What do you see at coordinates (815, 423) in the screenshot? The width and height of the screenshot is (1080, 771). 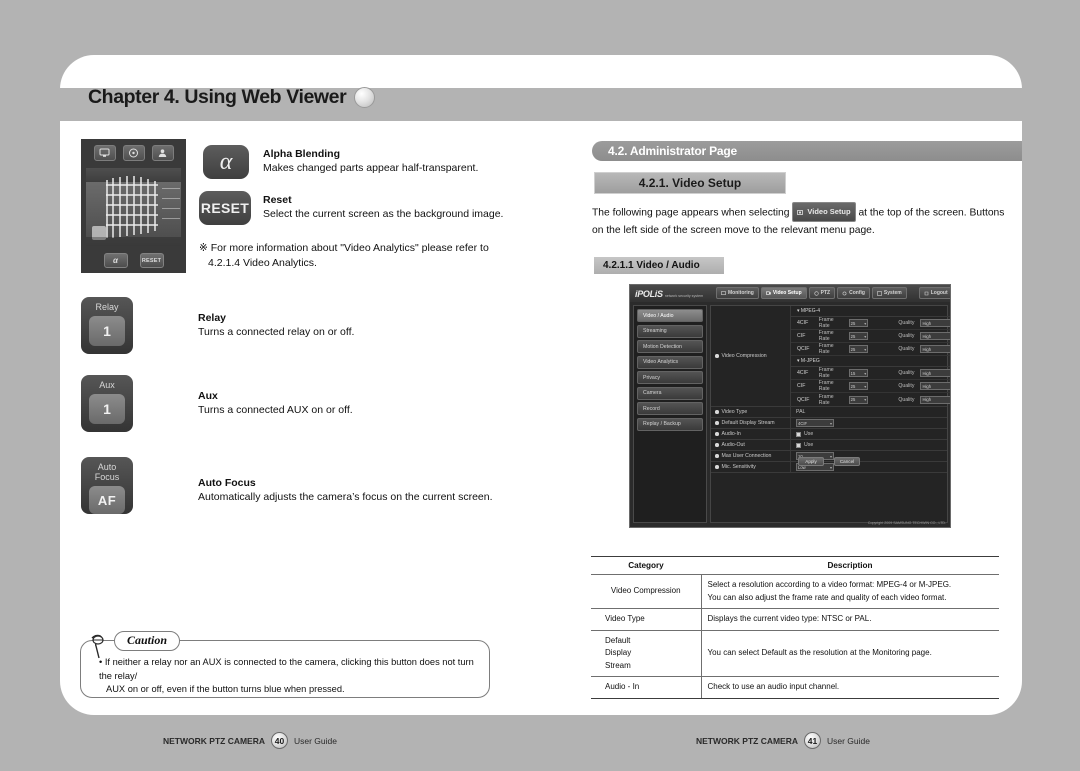 I see `default-display-stream-select: 4CIF ▾` at bounding box center [815, 423].